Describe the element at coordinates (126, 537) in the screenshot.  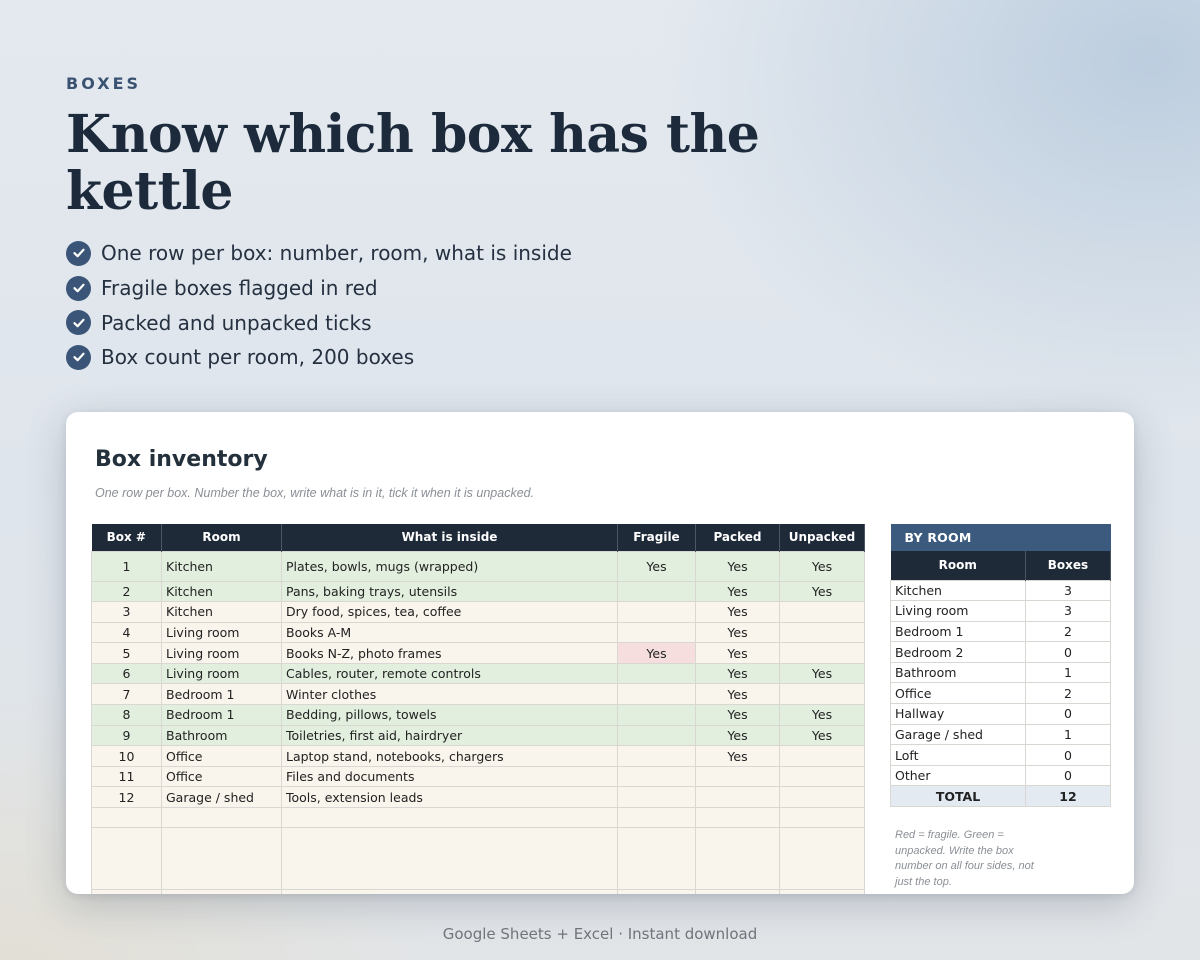
I see `column-header-box-number: Box #` at that location.